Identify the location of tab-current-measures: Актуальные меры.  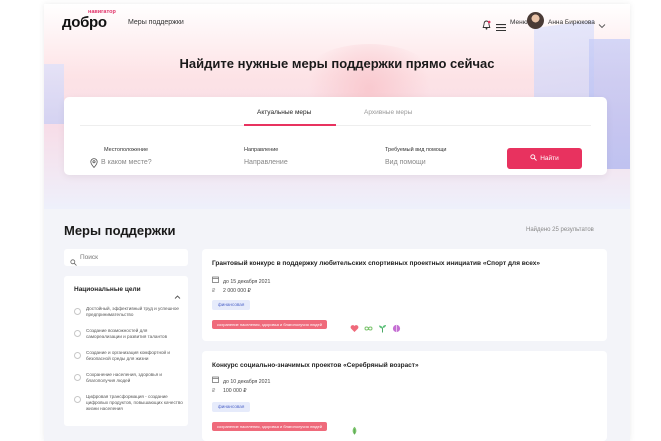
(284, 112).